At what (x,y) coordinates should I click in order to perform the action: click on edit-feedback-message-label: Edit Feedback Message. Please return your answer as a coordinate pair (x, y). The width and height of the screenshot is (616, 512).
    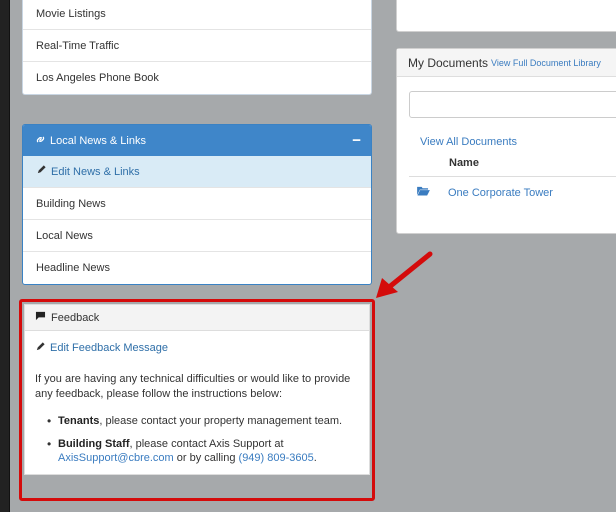
    Looking at the image, I should click on (109, 348).